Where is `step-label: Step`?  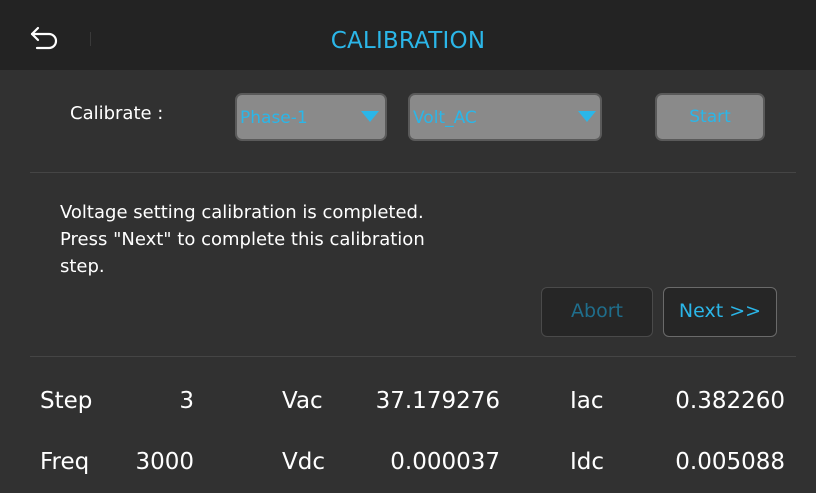
step-label: Step is located at coordinates (66, 401).